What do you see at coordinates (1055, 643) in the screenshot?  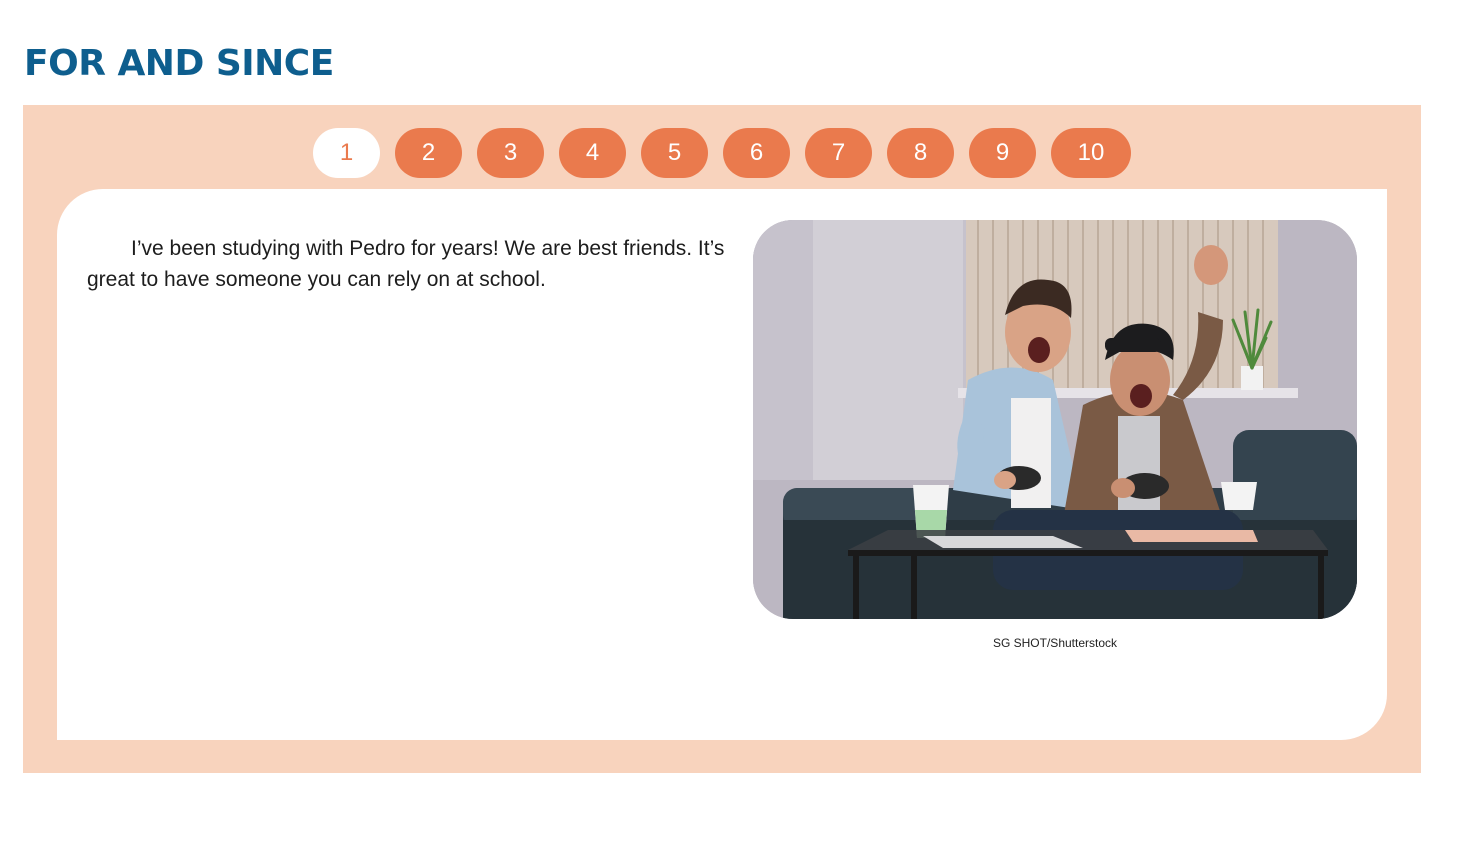 I see `photo-credit: SG SHOT/Shutterstock` at bounding box center [1055, 643].